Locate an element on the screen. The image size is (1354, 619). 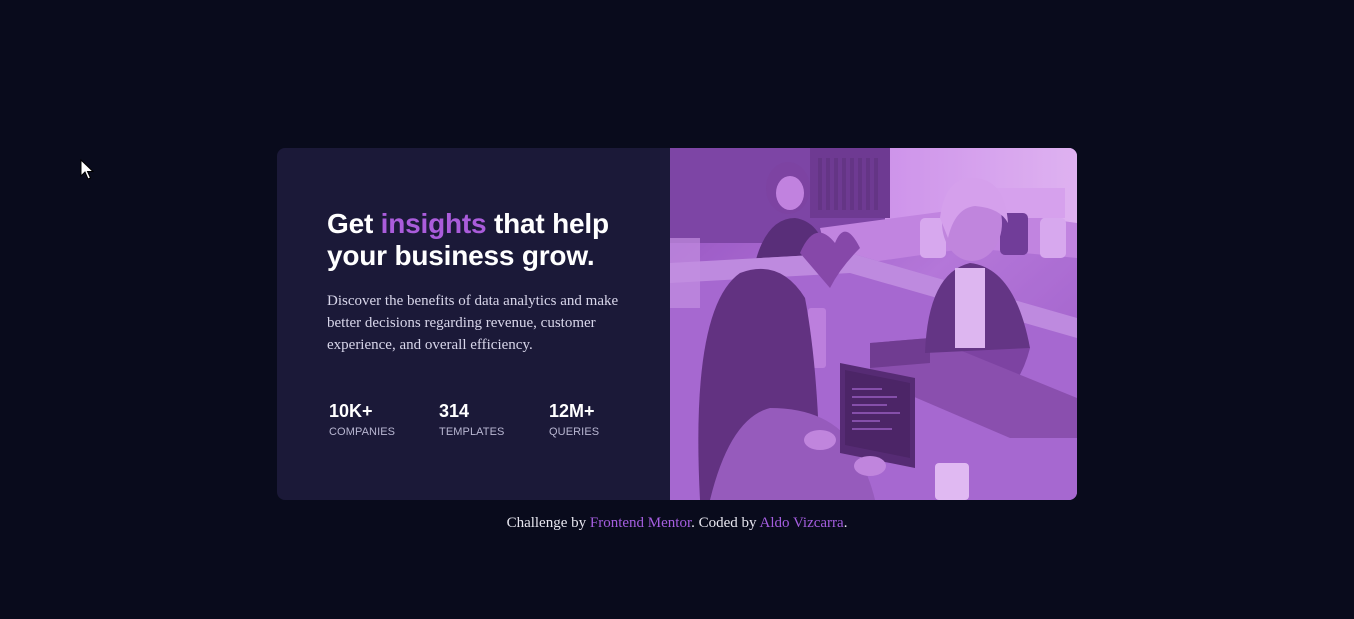
footer-text: Challenge by is located at coordinates (548, 523).